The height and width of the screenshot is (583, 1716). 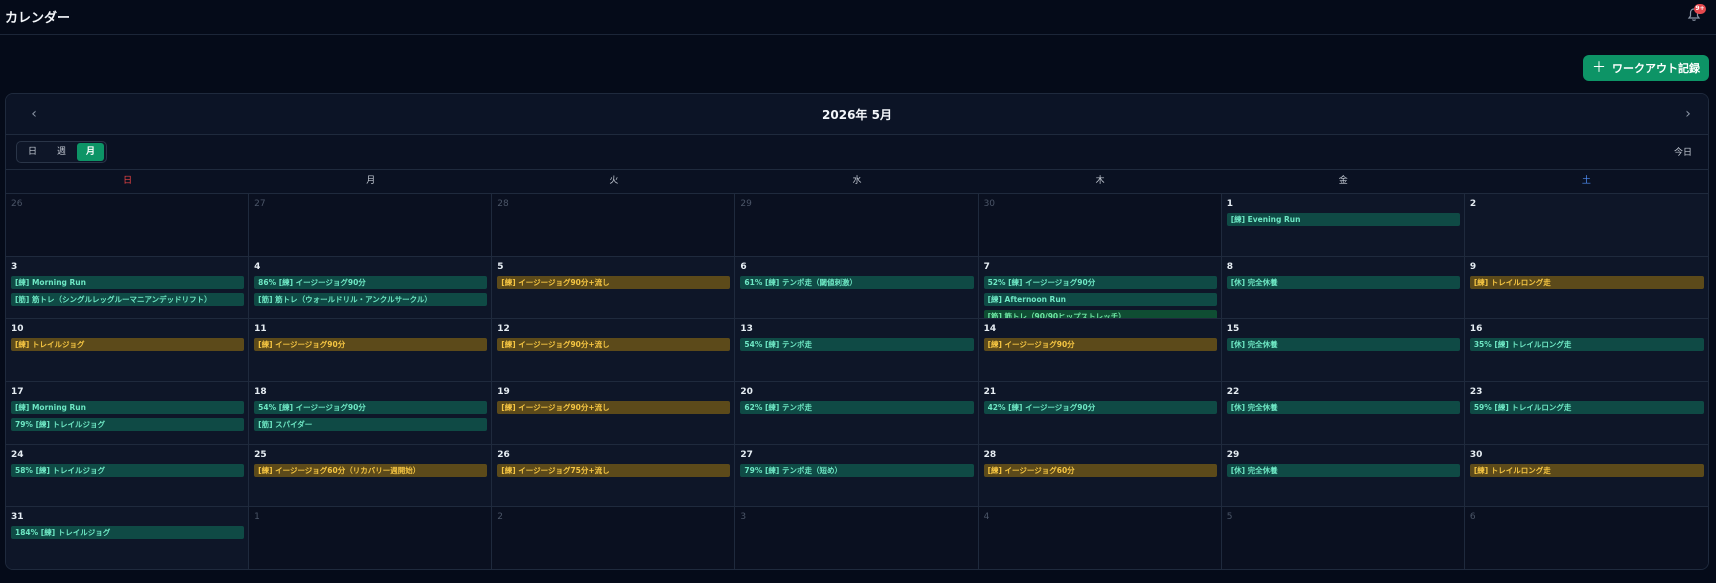 I want to click on day-cell: 5, so click(x=1343, y=538).